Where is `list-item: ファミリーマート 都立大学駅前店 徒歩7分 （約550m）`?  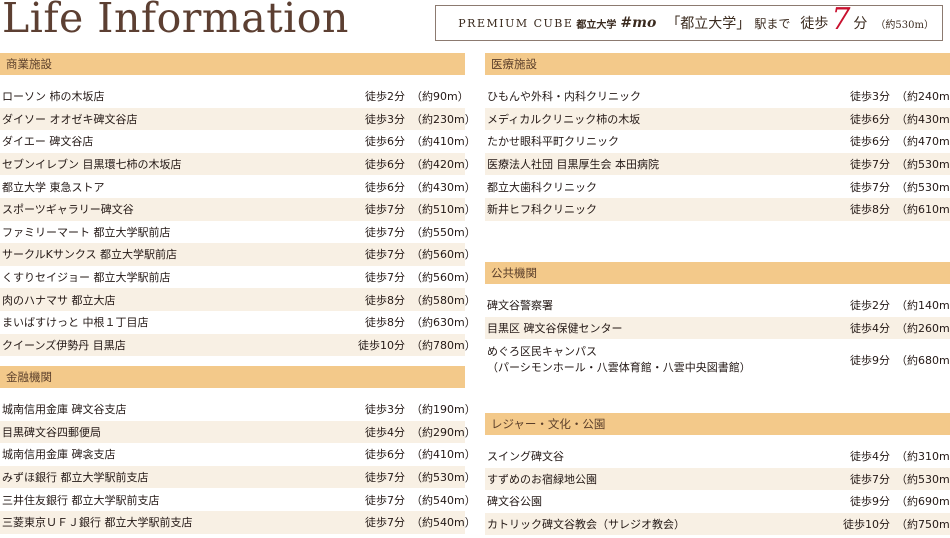 list-item: ファミリーマート 都立大学駅前店 徒歩7分 （約550m） is located at coordinates (238, 232).